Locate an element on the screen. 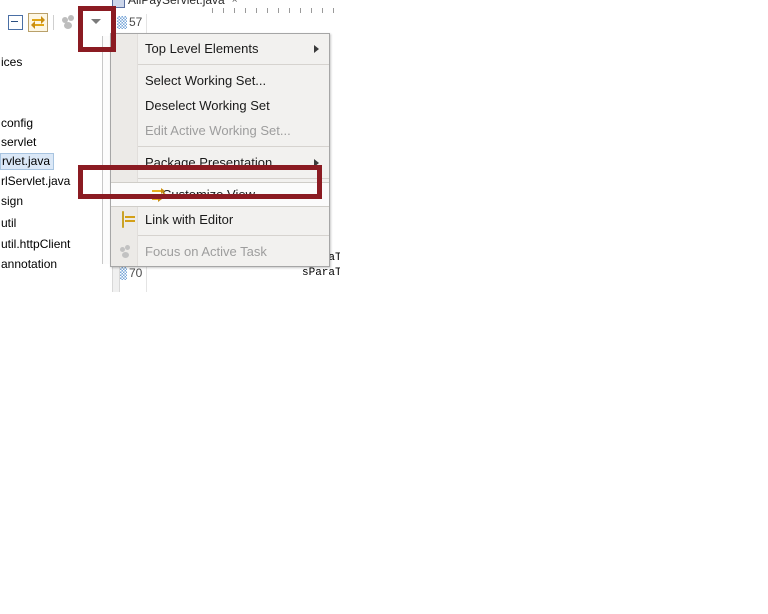 The image size is (768, 614). link-with-editor-button is located at coordinates (38, 22).